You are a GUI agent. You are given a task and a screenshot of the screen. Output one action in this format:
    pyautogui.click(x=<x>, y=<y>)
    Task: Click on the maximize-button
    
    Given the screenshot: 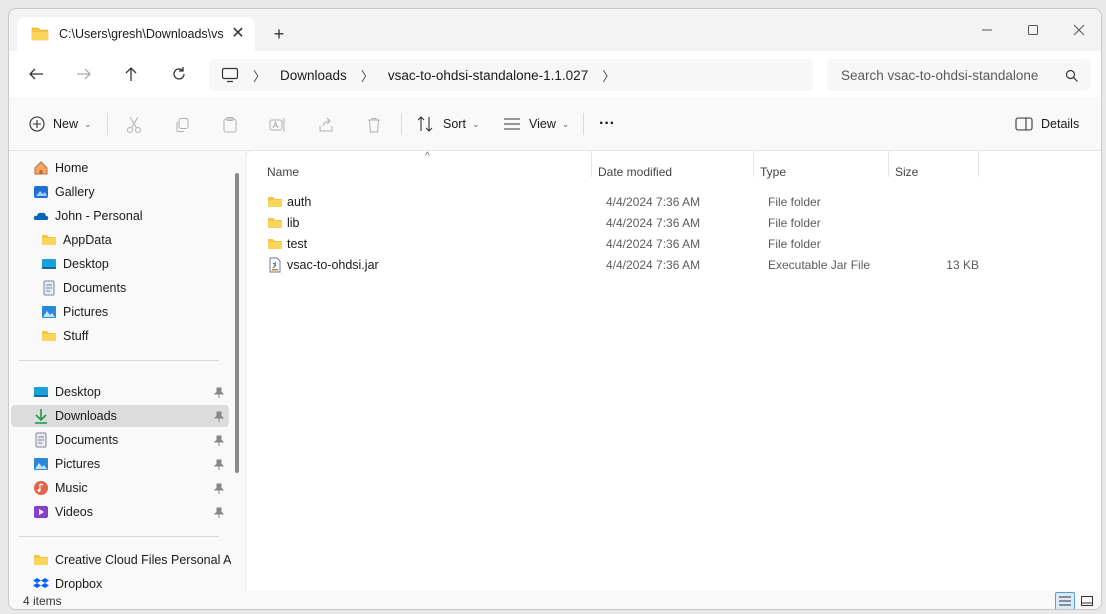 What is the action you would take?
    pyautogui.click(x=1033, y=30)
    